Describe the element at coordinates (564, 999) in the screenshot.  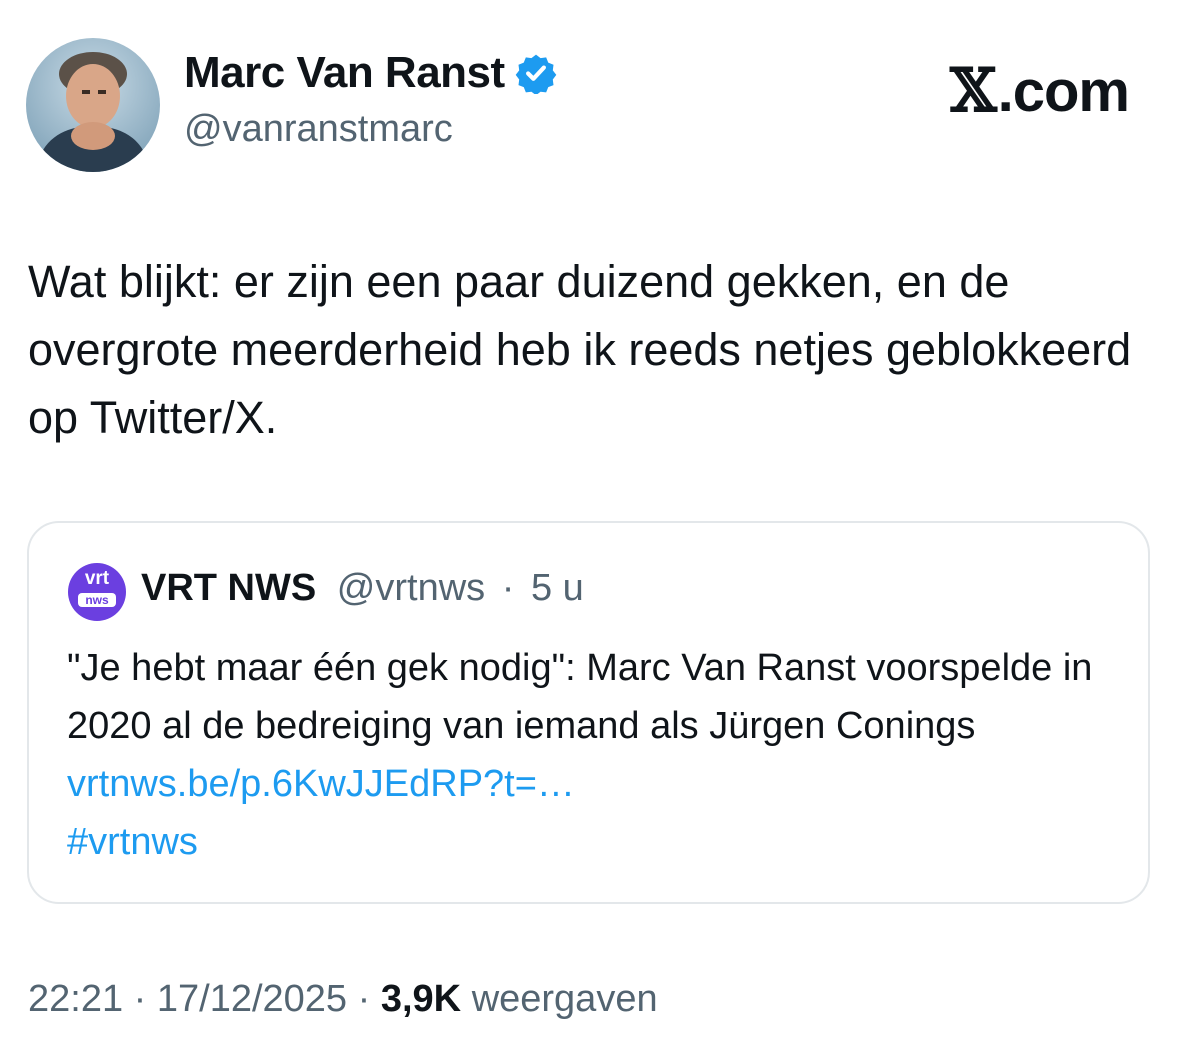
I see `views-label: weergaven` at that location.